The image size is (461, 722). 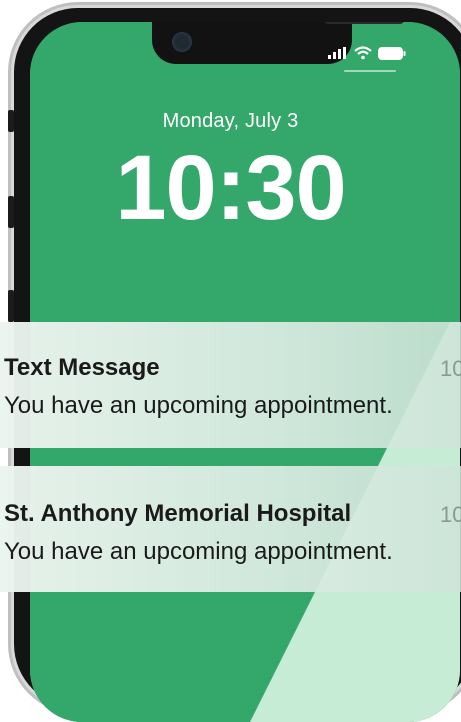 What do you see at coordinates (82, 367) in the screenshot?
I see `notification-title: Text Message` at bounding box center [82, 367].